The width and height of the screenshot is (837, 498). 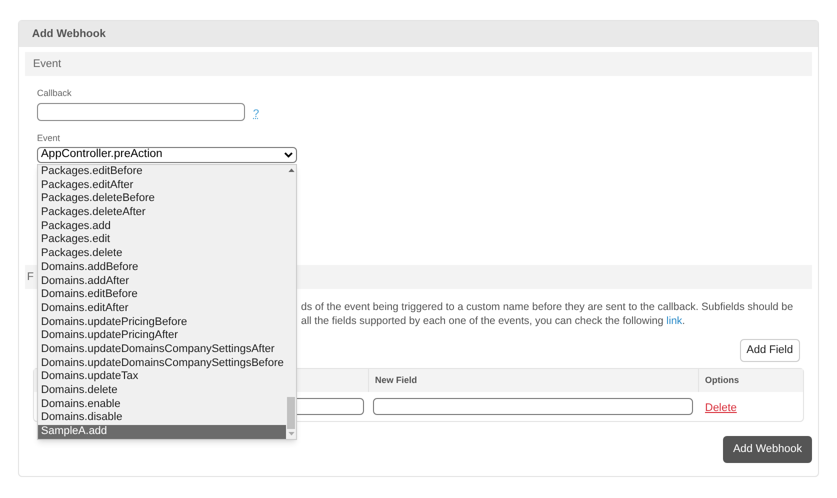 I want to click on dropdown-option: Packages.delete, so click(x=162, y=254).